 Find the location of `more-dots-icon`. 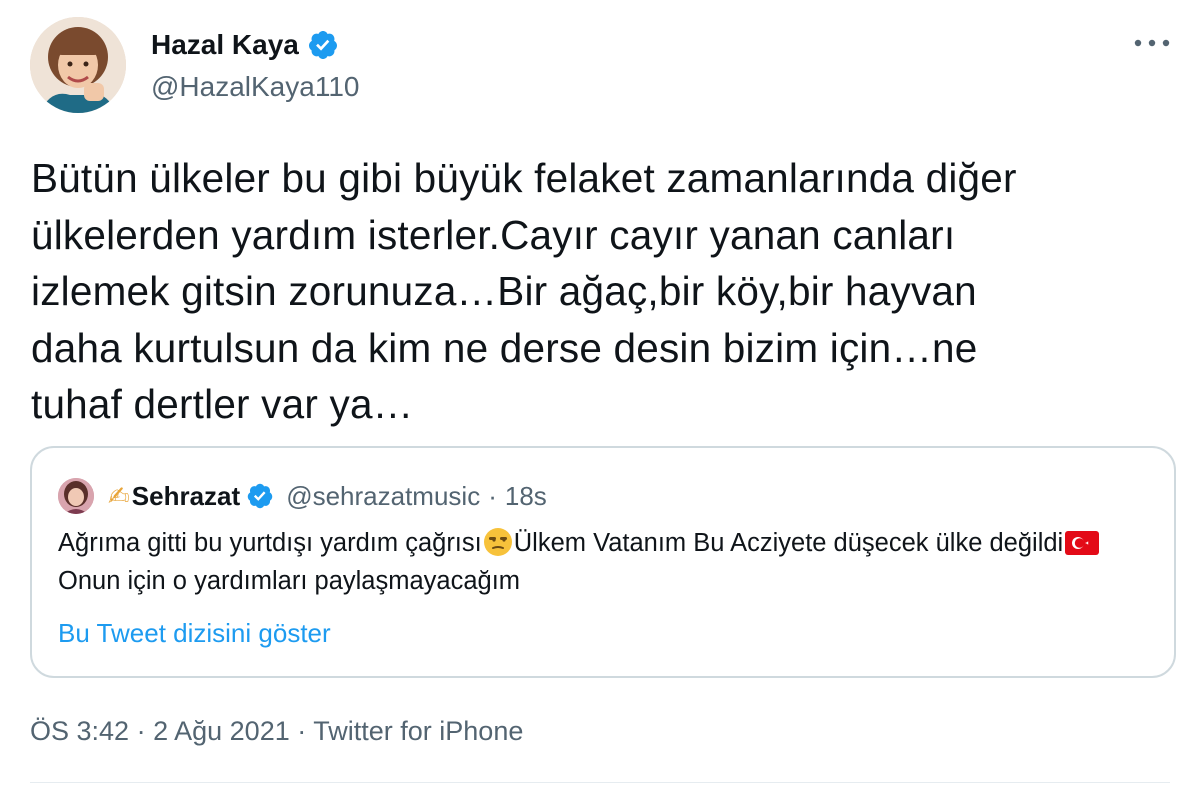

more-dots-icon is located at coordinates (1152, 43).